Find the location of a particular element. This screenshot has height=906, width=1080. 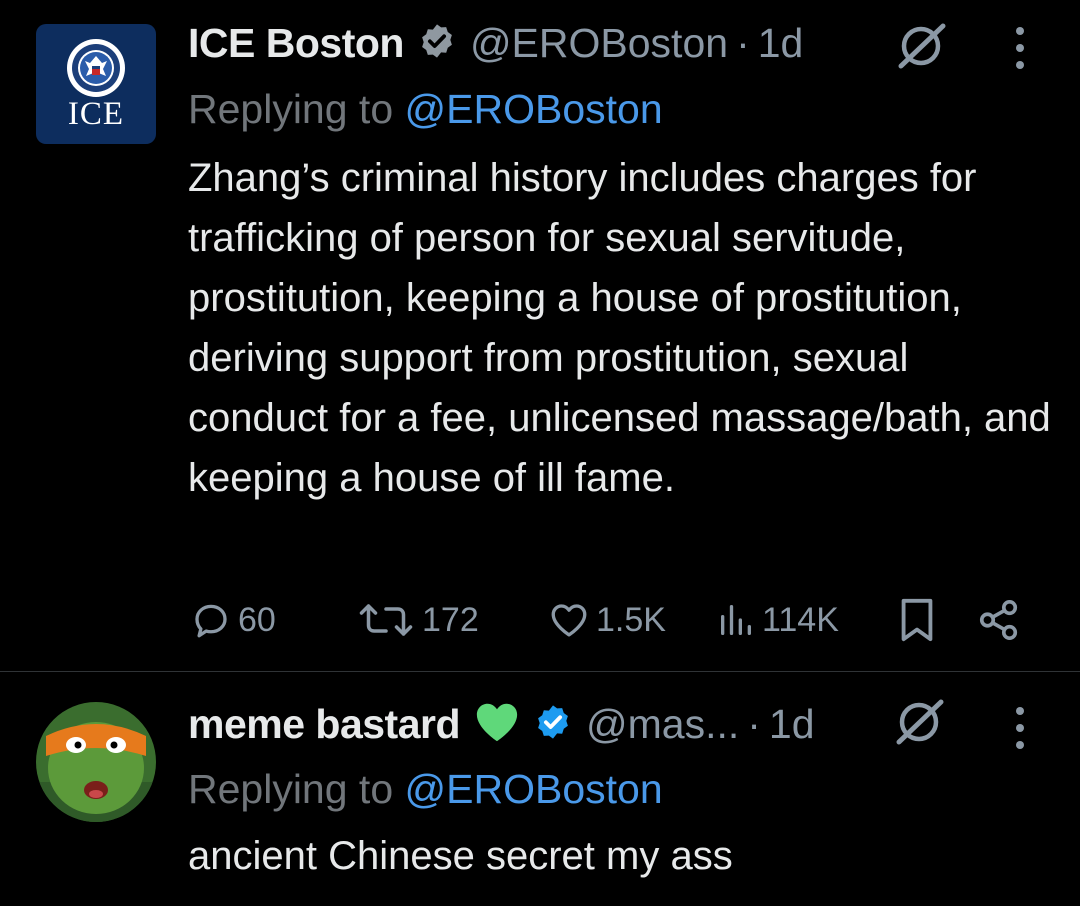

share-icon is located at coordinates (998, 620).